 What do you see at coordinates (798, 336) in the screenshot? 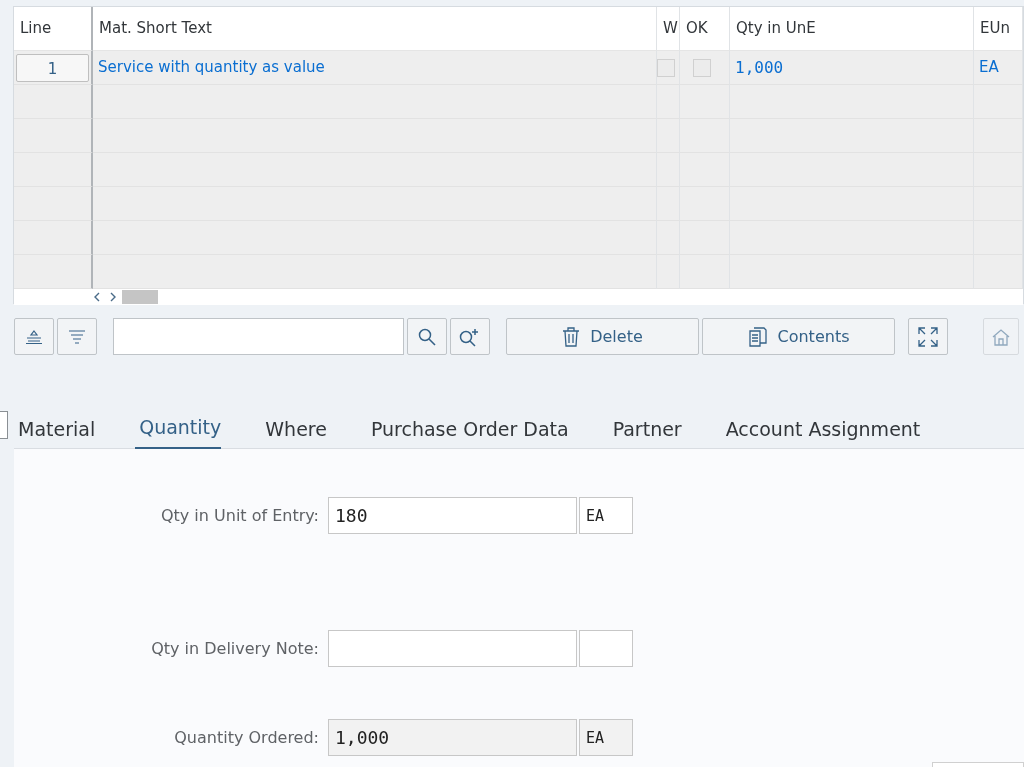
I see `contents-button: Contents` at bounding box center [798, 336].